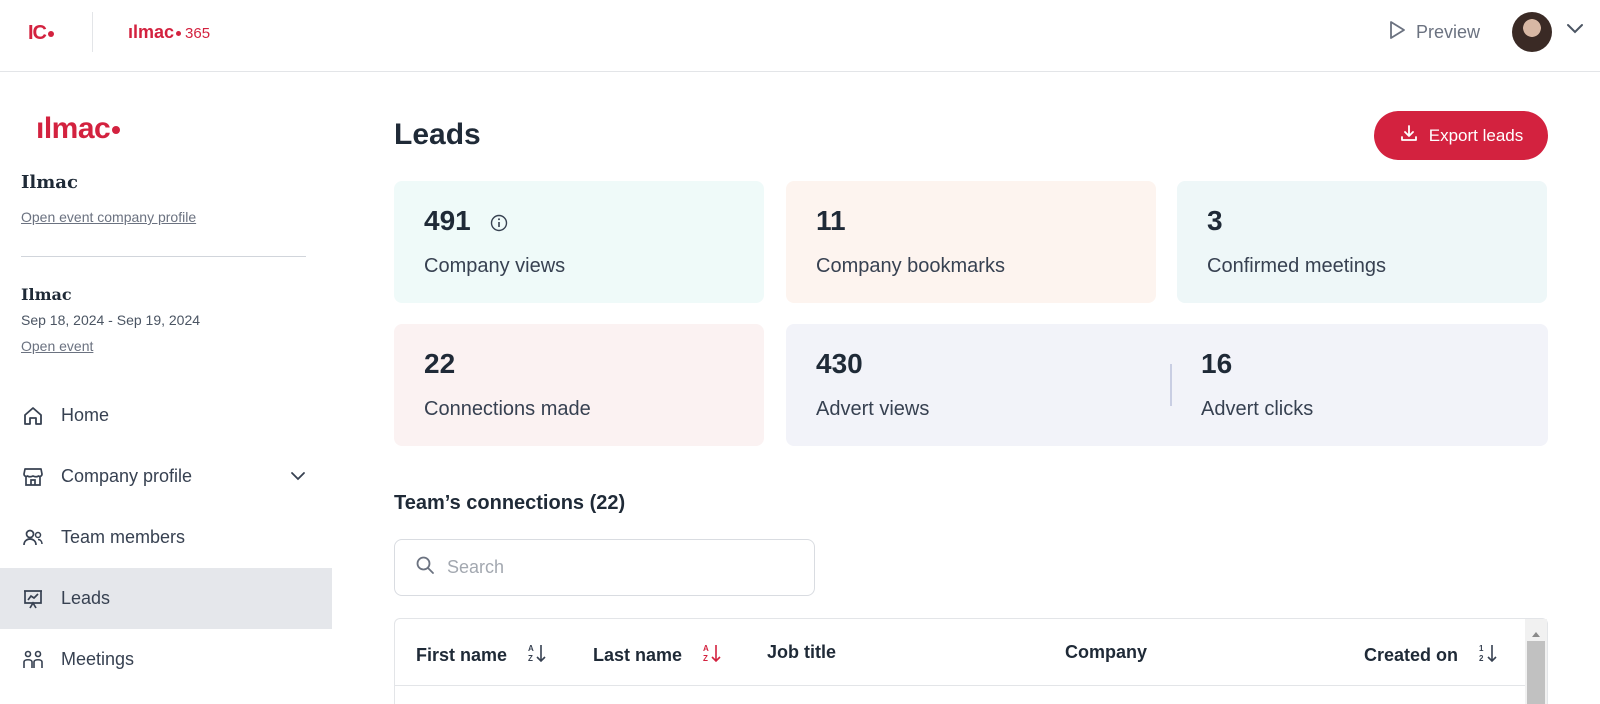  What do you see at coordinates (1296, 266) in the screenshot?
I see `stat-label: Confirmed meetings` at bounding box center [1296, 266].